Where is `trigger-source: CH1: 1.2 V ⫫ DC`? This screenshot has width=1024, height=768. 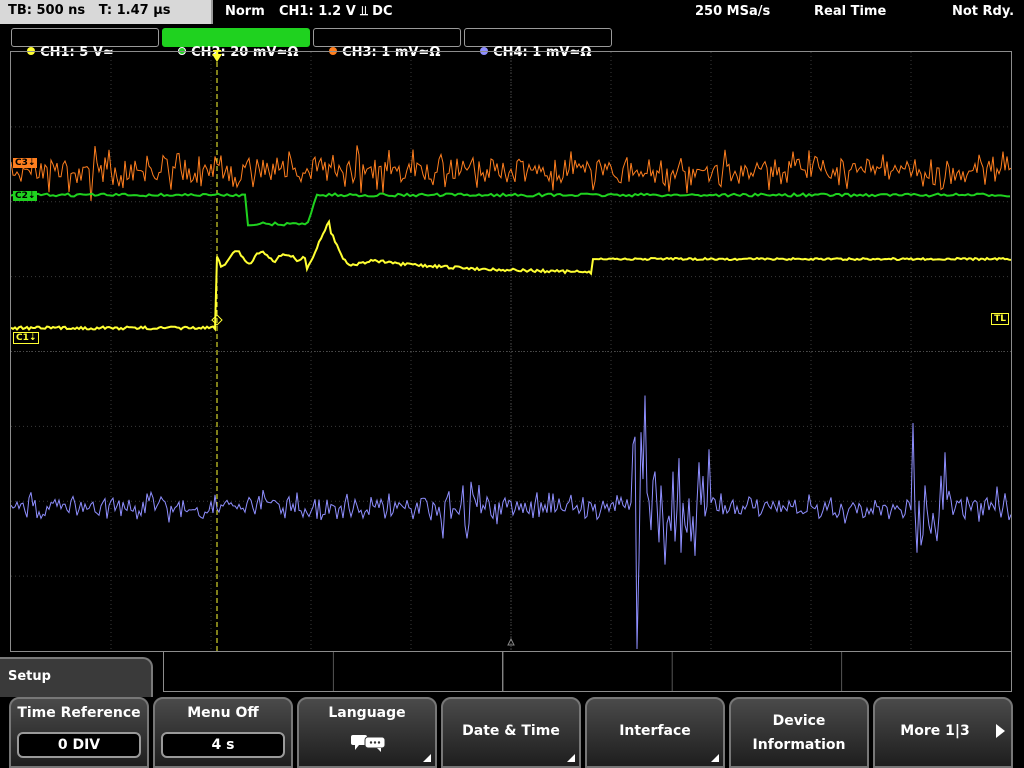
trigger-source: CH1: 1.2 V ⫫ DC is located at coordinates (336, 11).